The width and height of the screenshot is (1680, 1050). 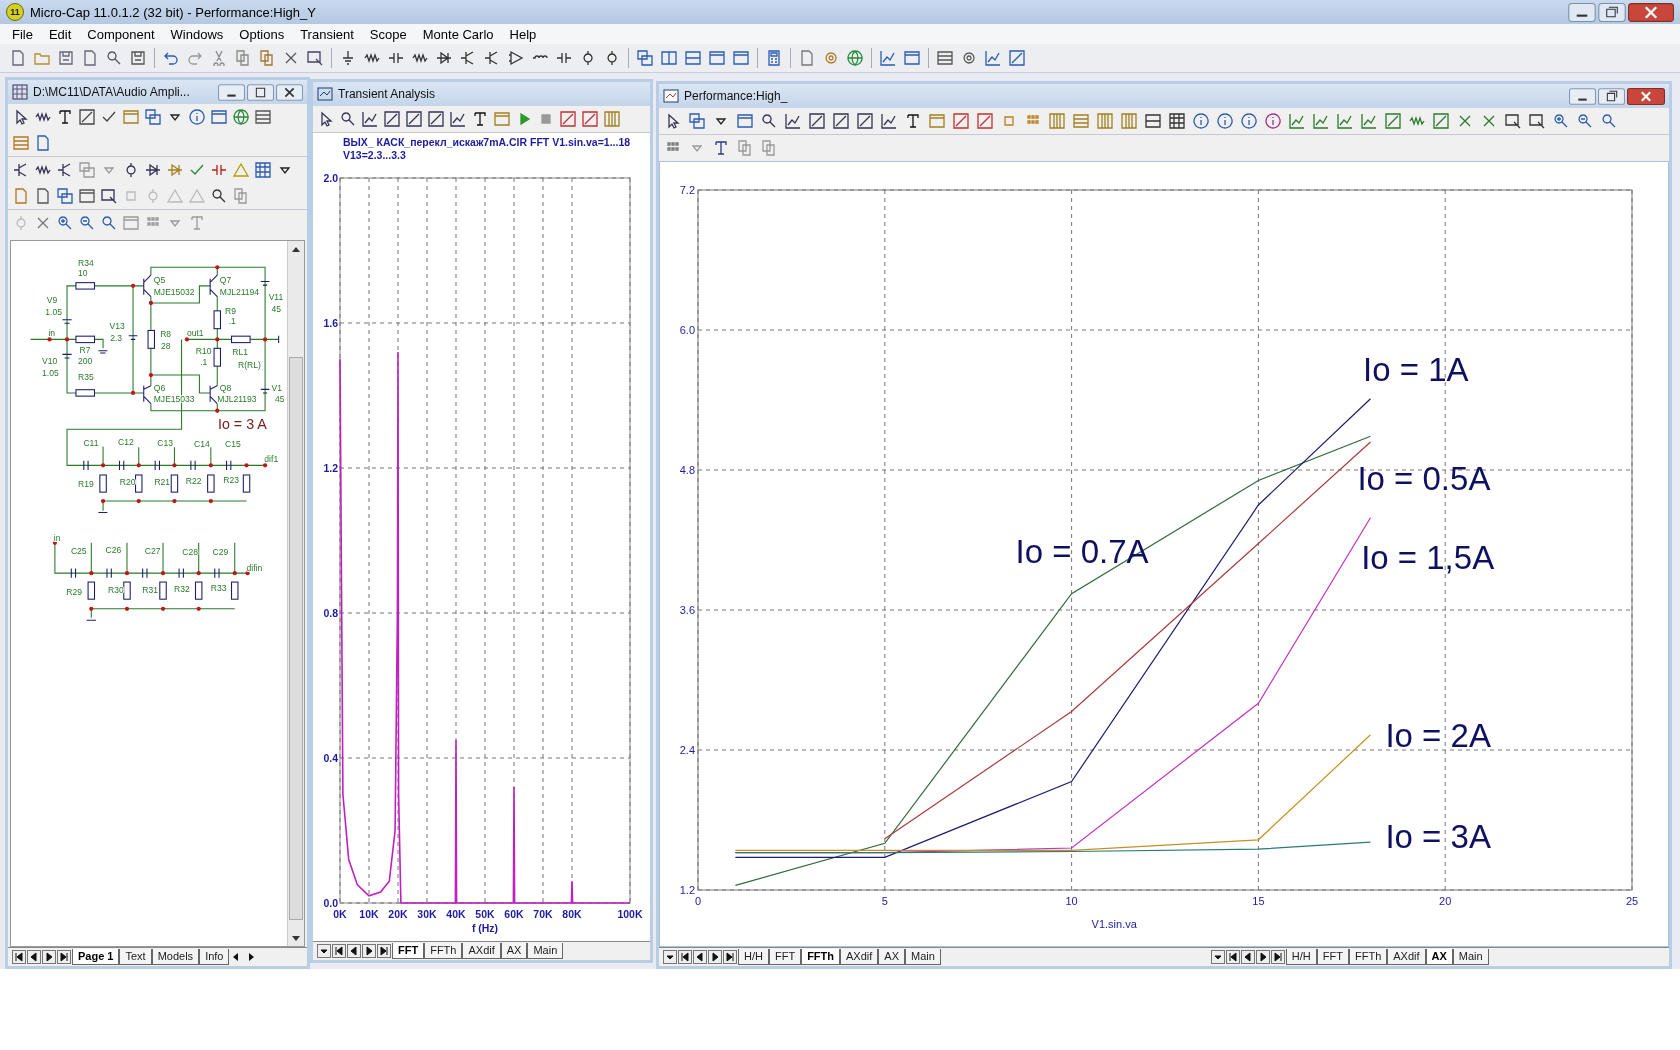 I want to click on page-tab: Text, so click(x=135, y=957).